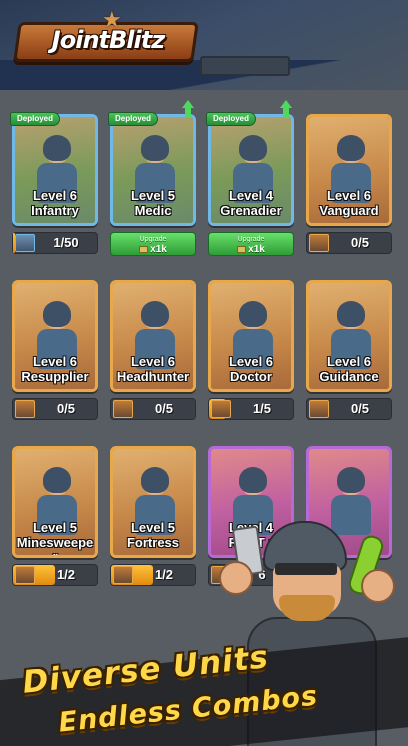 The width and height of the screenshot is (408, 746). Describe the element at coordinates (349, 376) in the screenshot. I see `unit-name: Guidance` at that location.